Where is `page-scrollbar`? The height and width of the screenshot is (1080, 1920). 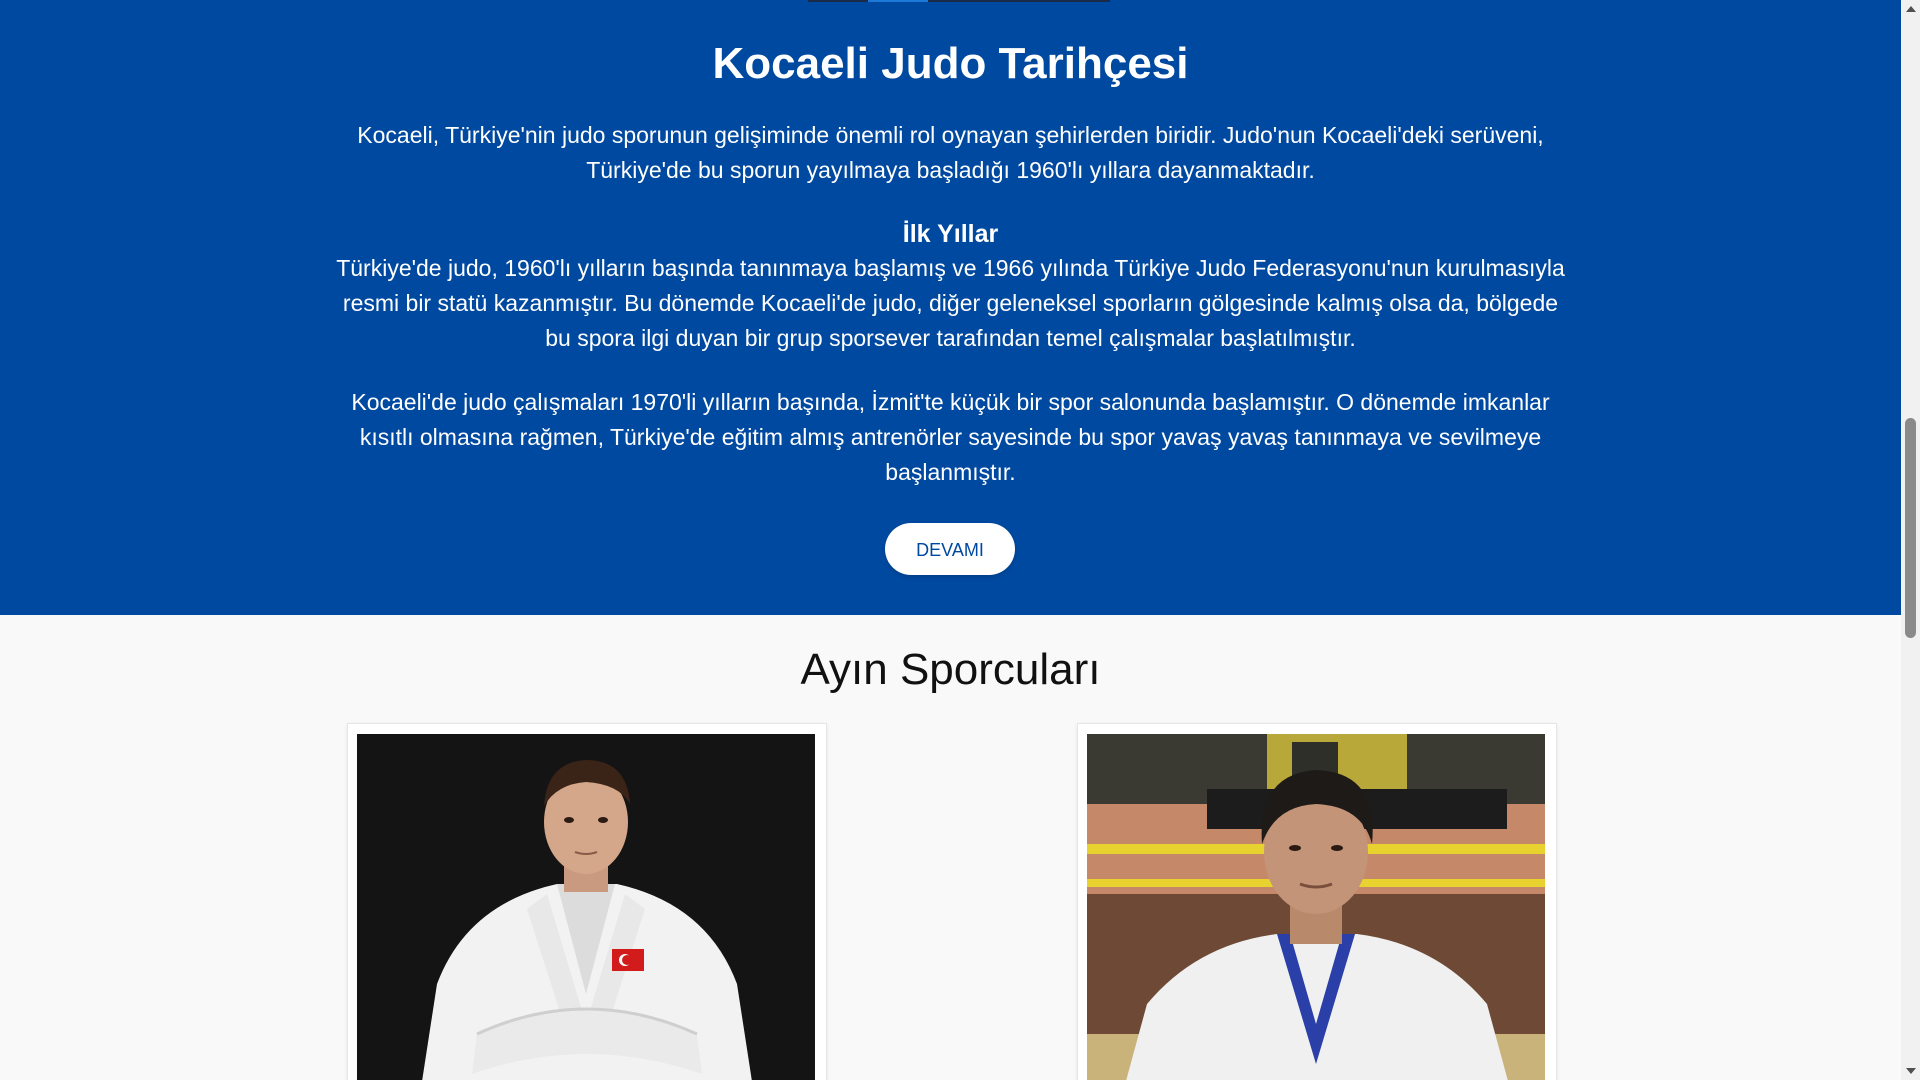 page-scrollbar is located at coordinates (1910, 540).